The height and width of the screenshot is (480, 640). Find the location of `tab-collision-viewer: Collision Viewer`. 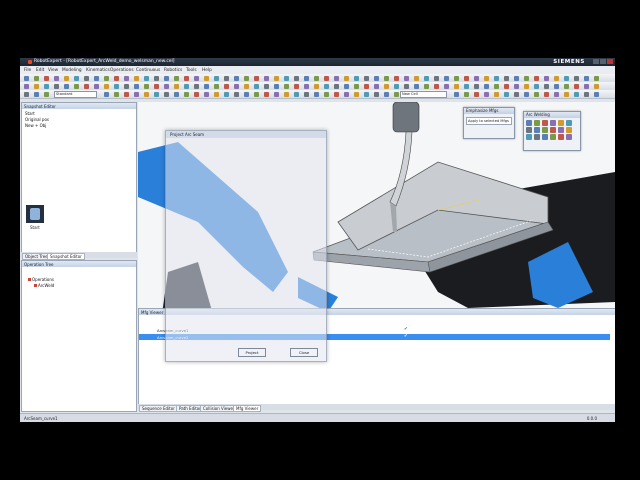

tab-collision-viewer: Collision Viewer is located at coordinates (219, 408).